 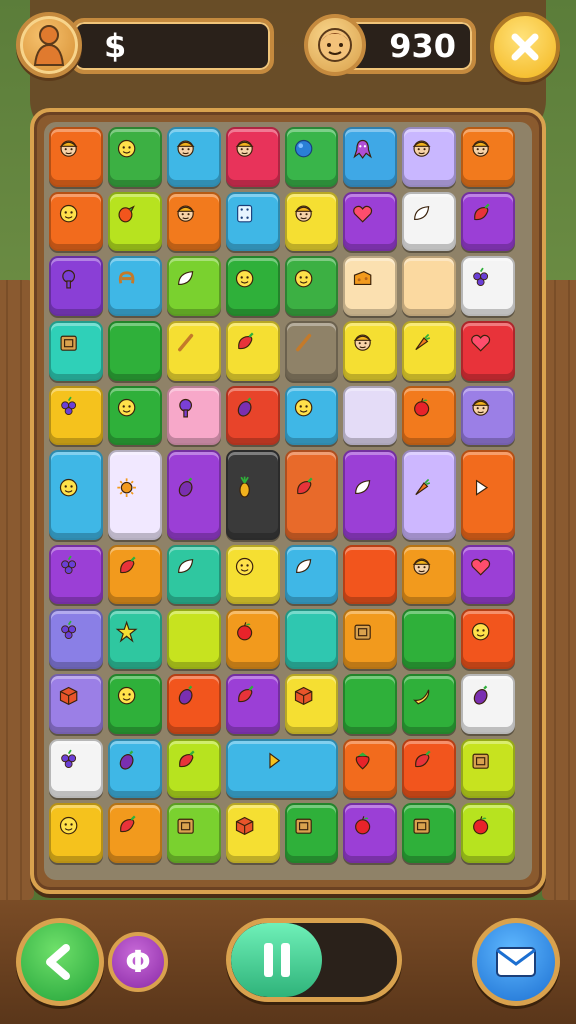 I want to click on grapes-icon, so click(x=76, y=639).